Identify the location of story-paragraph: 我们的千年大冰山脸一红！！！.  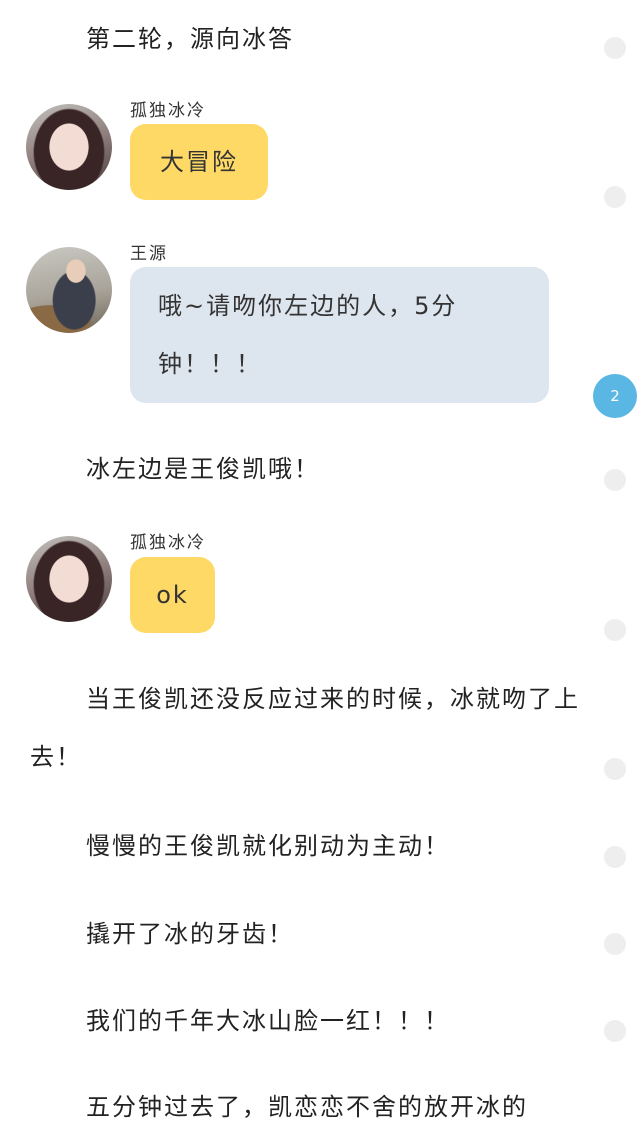
(268, 1021).